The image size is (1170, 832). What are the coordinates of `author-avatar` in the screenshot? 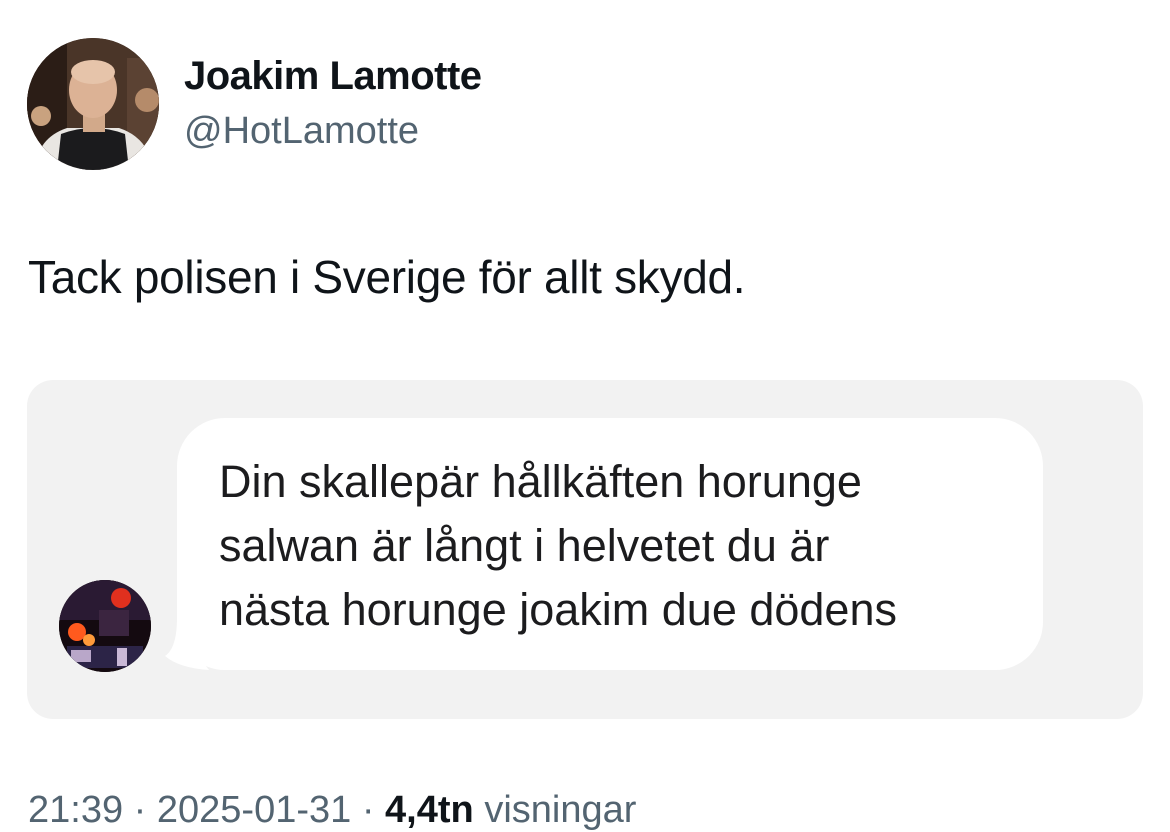 It's located at (93, 104).